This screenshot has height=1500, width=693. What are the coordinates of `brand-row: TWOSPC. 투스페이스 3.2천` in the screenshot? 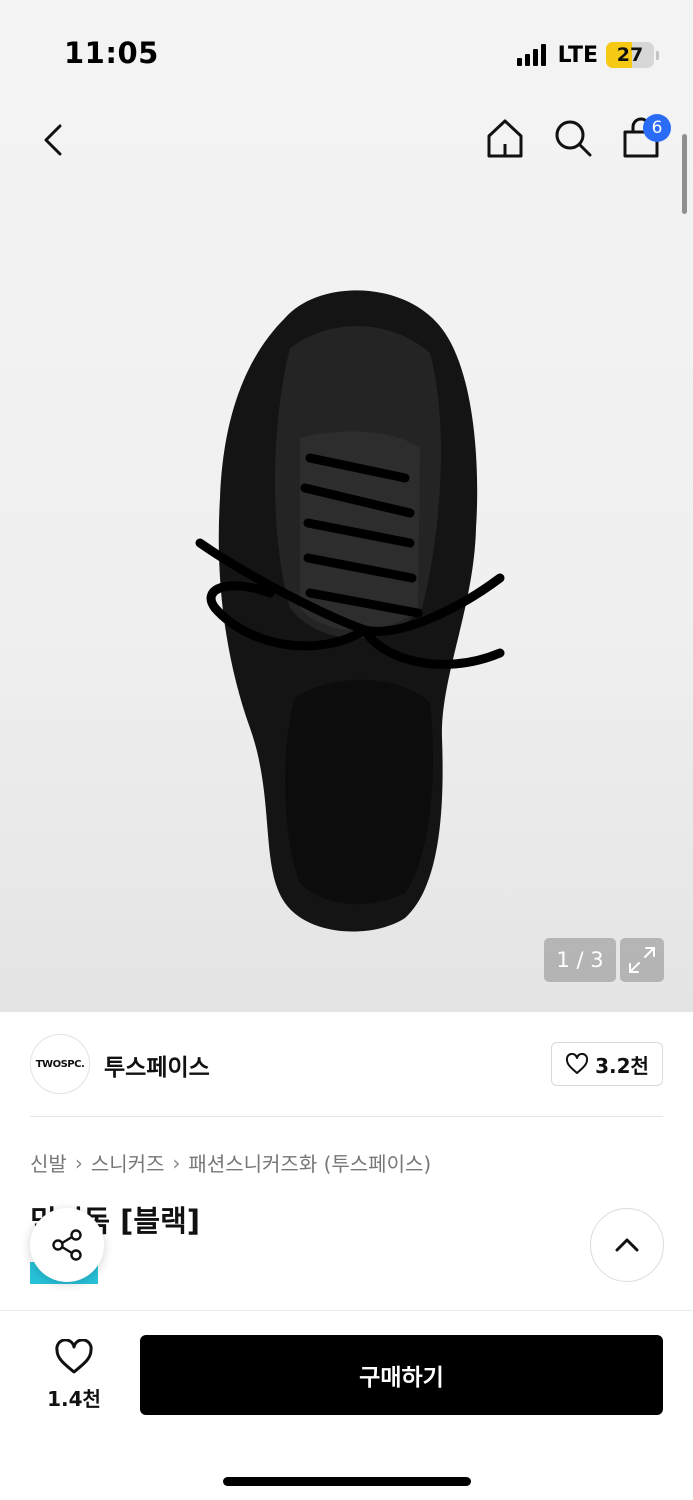 It's located at (346, 1064).